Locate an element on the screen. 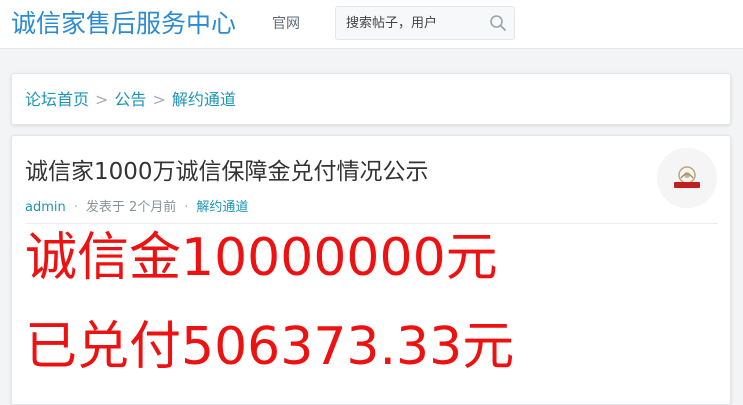 This screenshot has width=743, height=405. author-avatar is located at coordinates (687, 178).